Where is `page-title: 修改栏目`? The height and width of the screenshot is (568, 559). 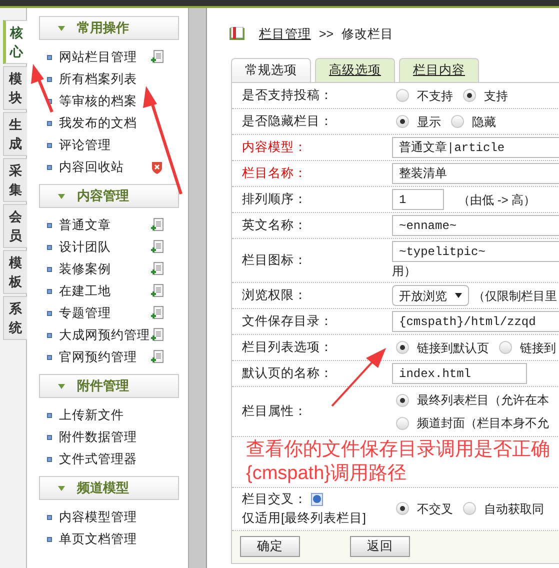 page-title: 修改栏目 is located at coordinates (368, 34).